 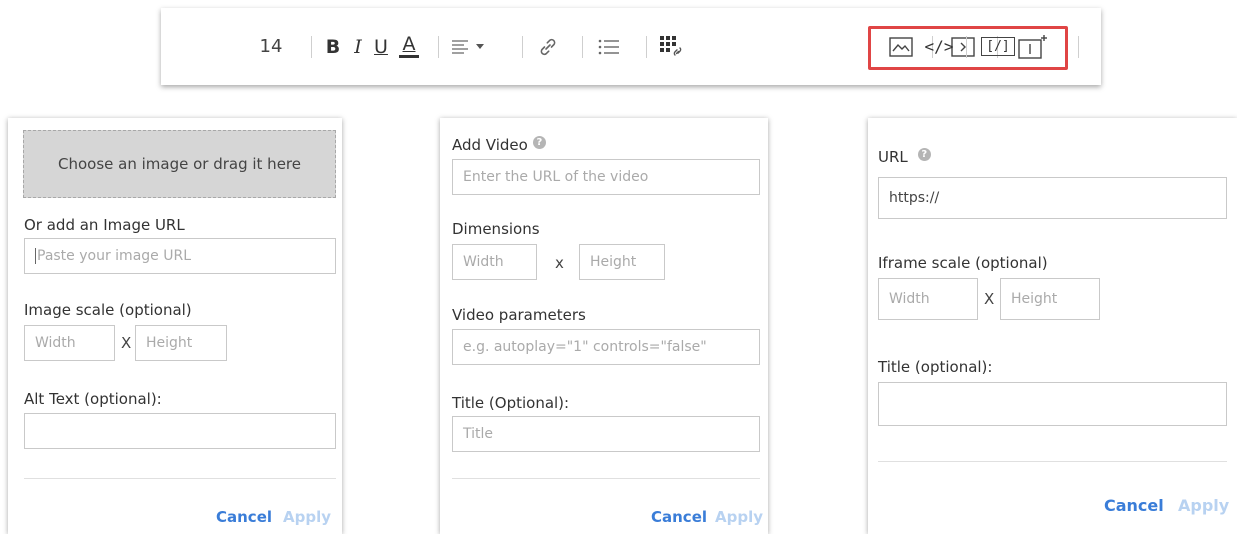 I want to click on code-block-button: [/], so click(x=998, y=46).